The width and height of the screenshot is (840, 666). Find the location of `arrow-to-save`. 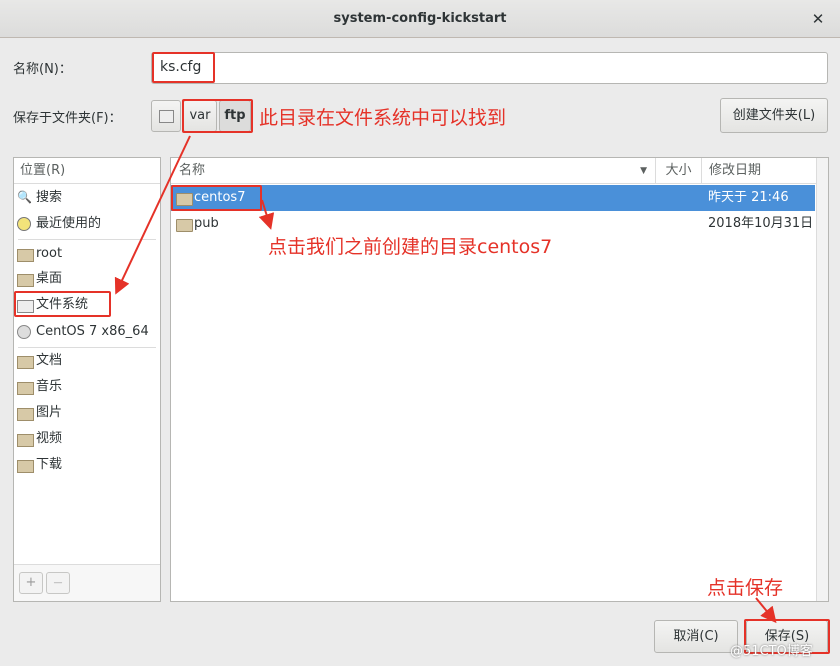

arrow-to-save is located at coordinates (766, 610).